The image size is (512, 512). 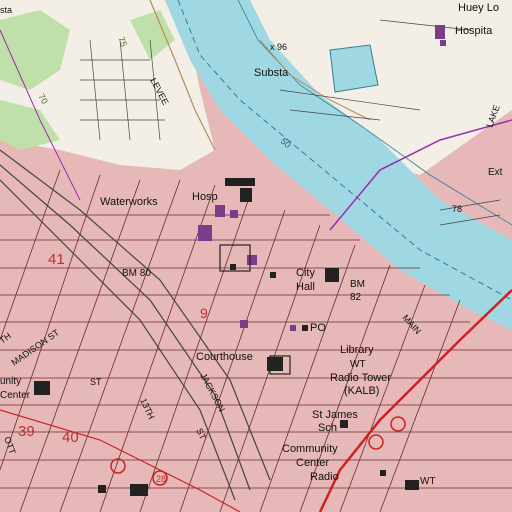 What do you see at coordinates (205, 197) in the screenshot?
I see `label-hosp: Hosp` at bounding box center [205, 197].